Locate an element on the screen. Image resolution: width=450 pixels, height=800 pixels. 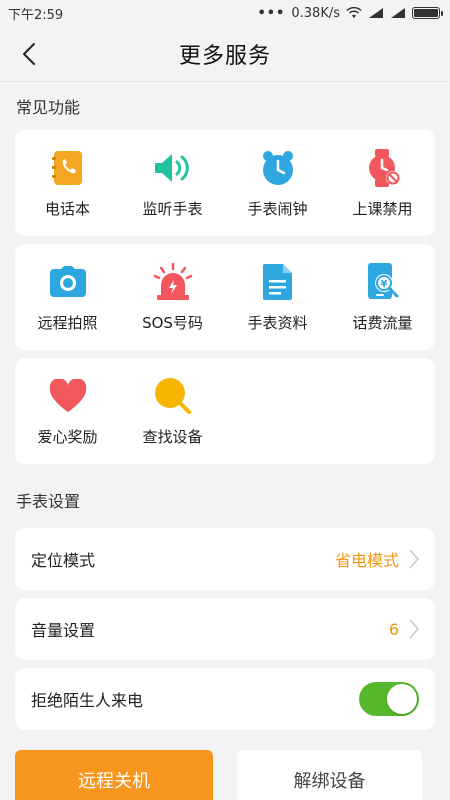
heart-icon is located at coordinates (67, 395).